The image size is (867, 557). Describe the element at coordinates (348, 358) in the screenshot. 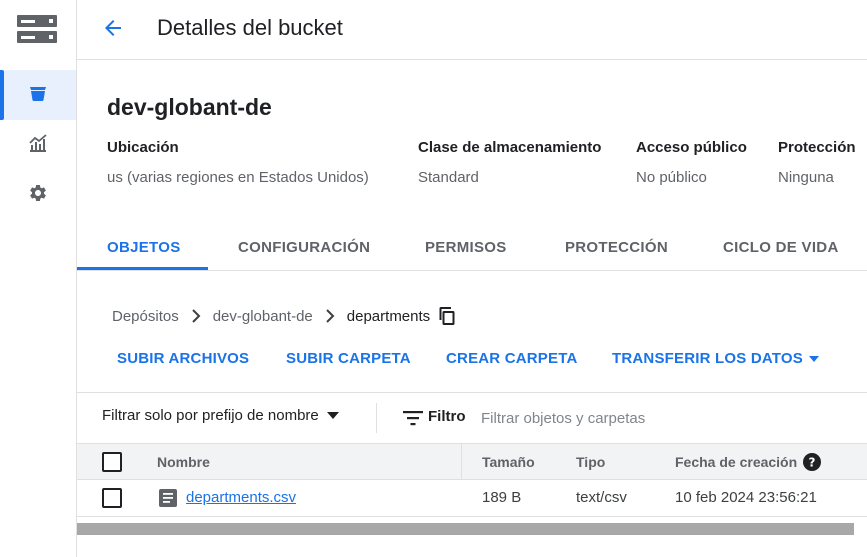

I see `upload-folder-button: SUBIR CARPETA` at that location.